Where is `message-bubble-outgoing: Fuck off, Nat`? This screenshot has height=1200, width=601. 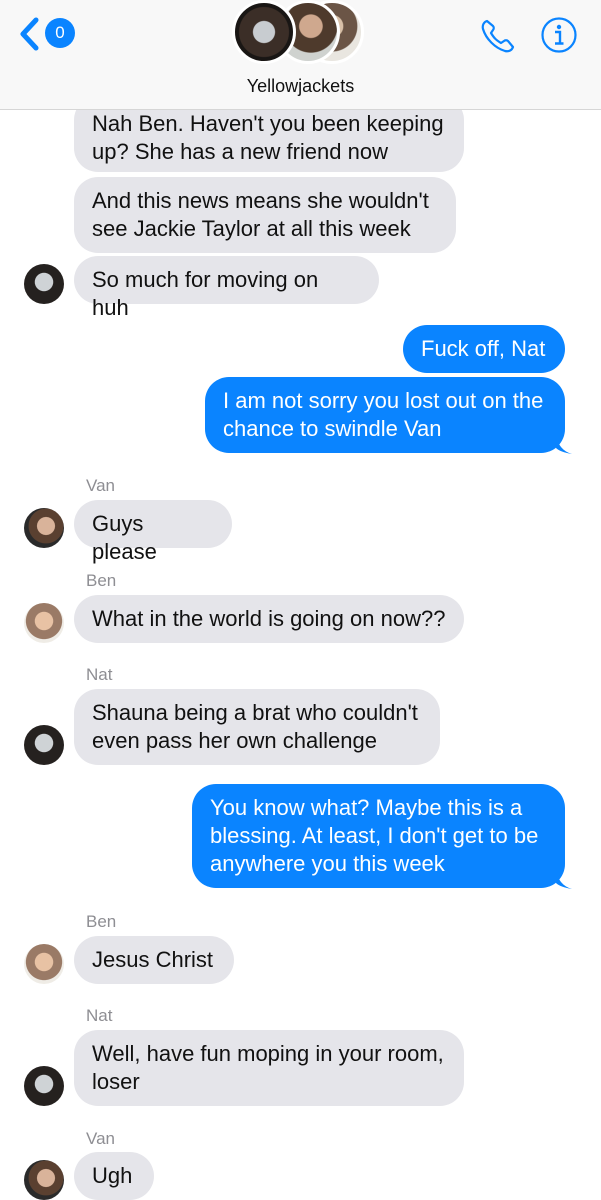
message-bubble-outgoing: Fuck off, Nat is located at coordinates (484, 349).